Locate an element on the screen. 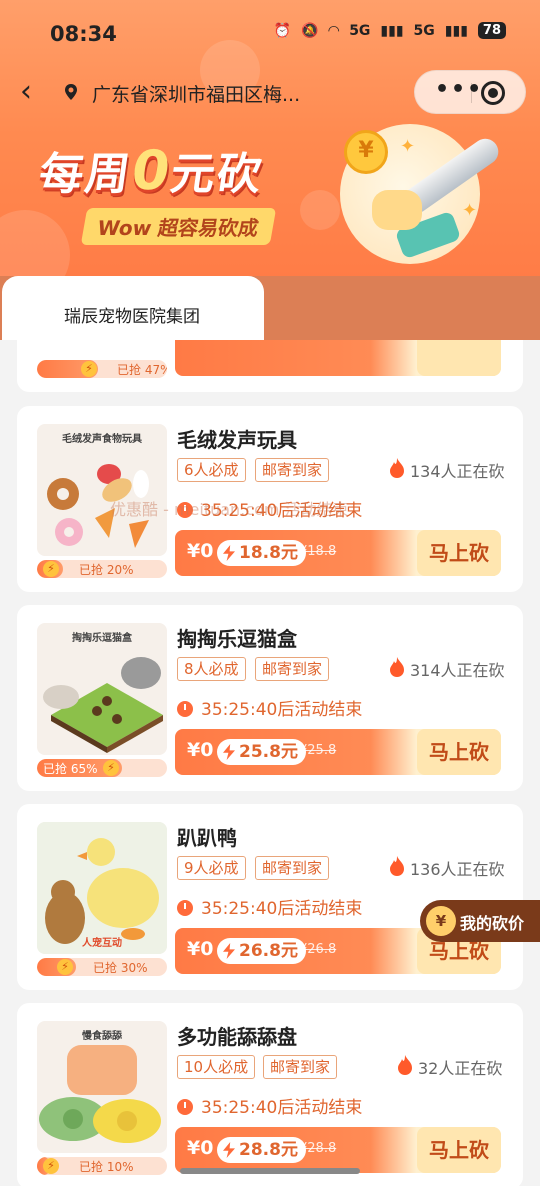 The width and height of the screenshot is (540, 1186). progress-bar: ⚡ 已抢 20% is located at coordinates (102, 569).